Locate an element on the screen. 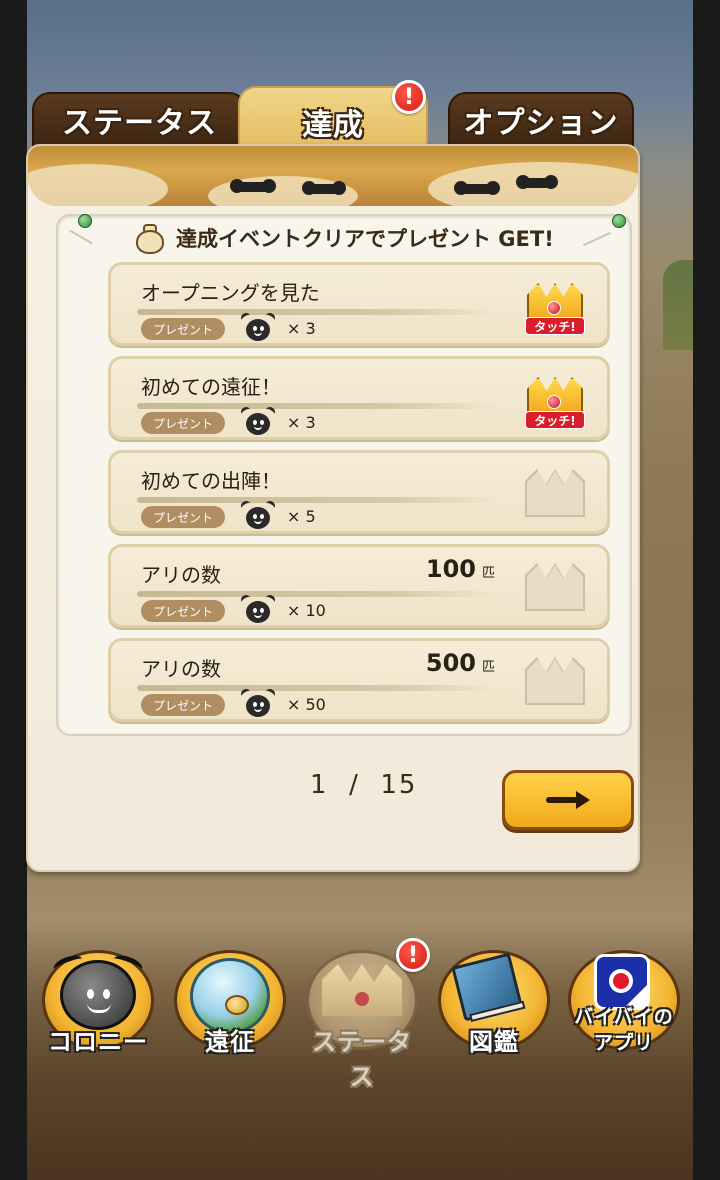  nav-alert-badge: ! is located at coordinates (413, 955).